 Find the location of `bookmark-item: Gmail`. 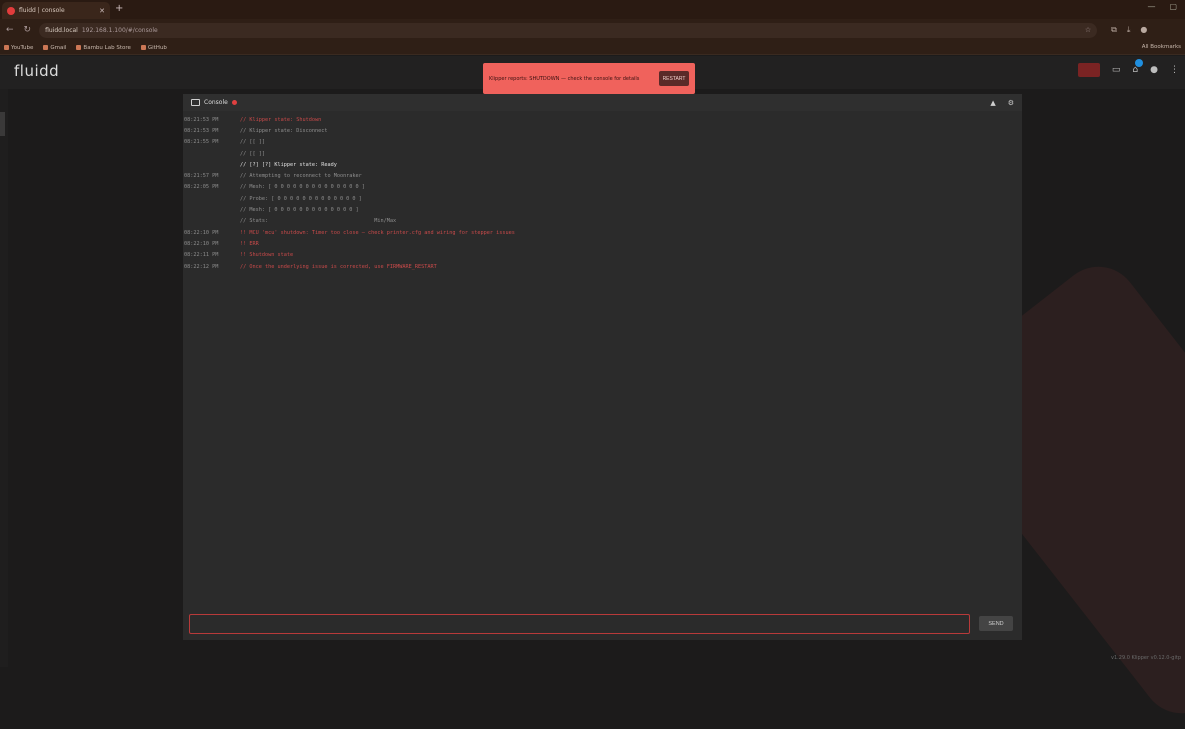

bookmark-item: Gmail is located at coordinates (54, 48).